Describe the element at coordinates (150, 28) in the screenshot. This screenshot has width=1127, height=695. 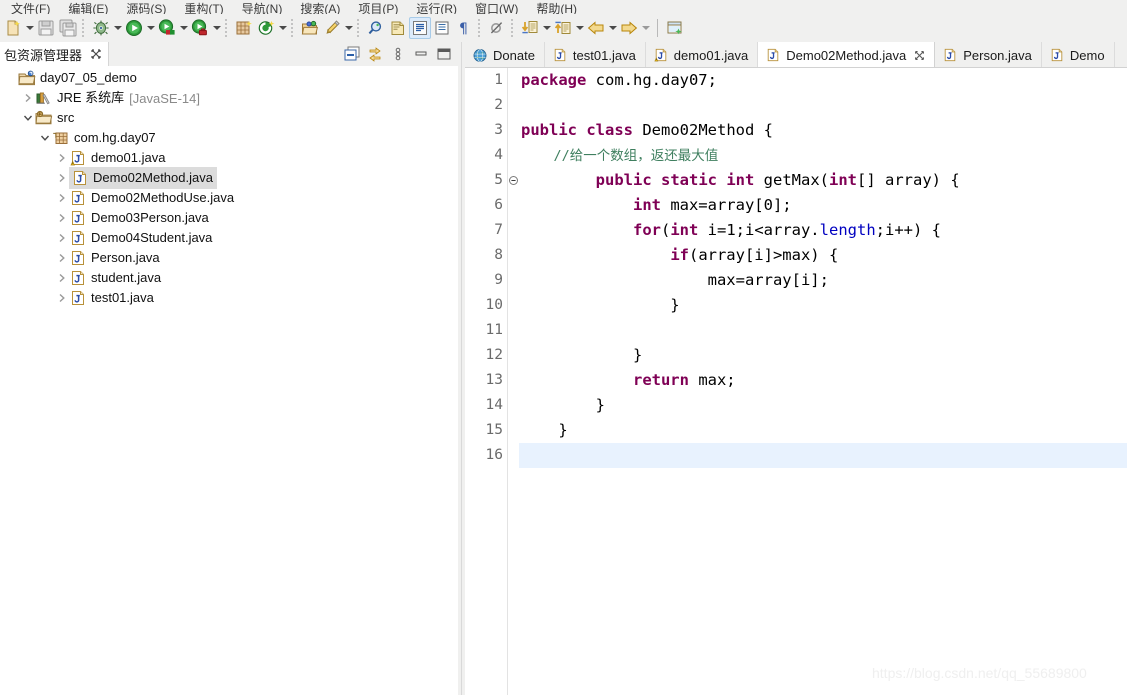
I see `run-dropdown-caret` at that location.